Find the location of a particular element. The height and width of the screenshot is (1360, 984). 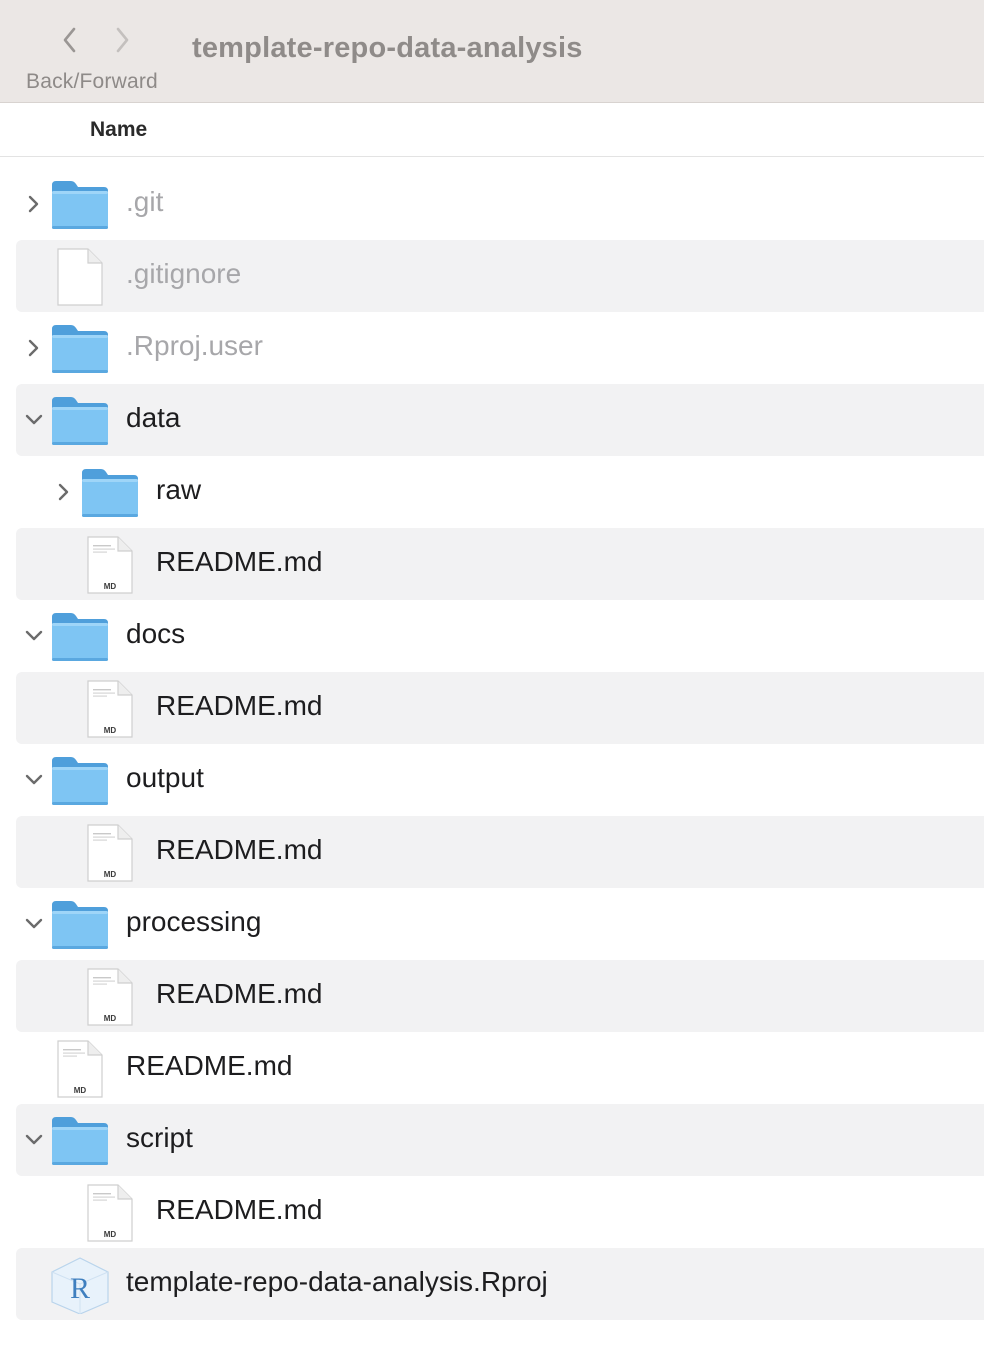

item-name: .Rproj.user is located at coordinates (194, 345).